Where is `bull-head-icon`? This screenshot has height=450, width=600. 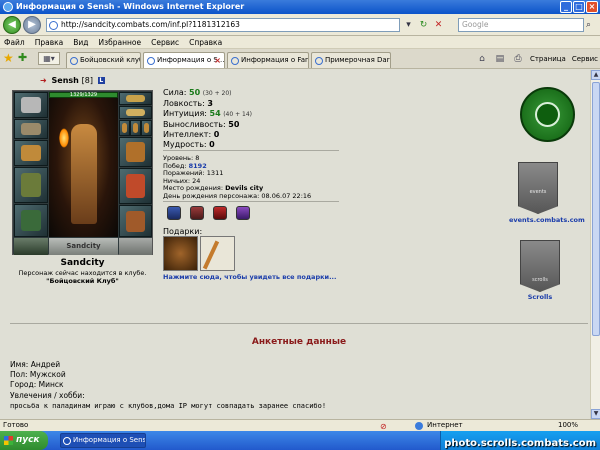 bull-head-icon is located at coordinates (547, 114).